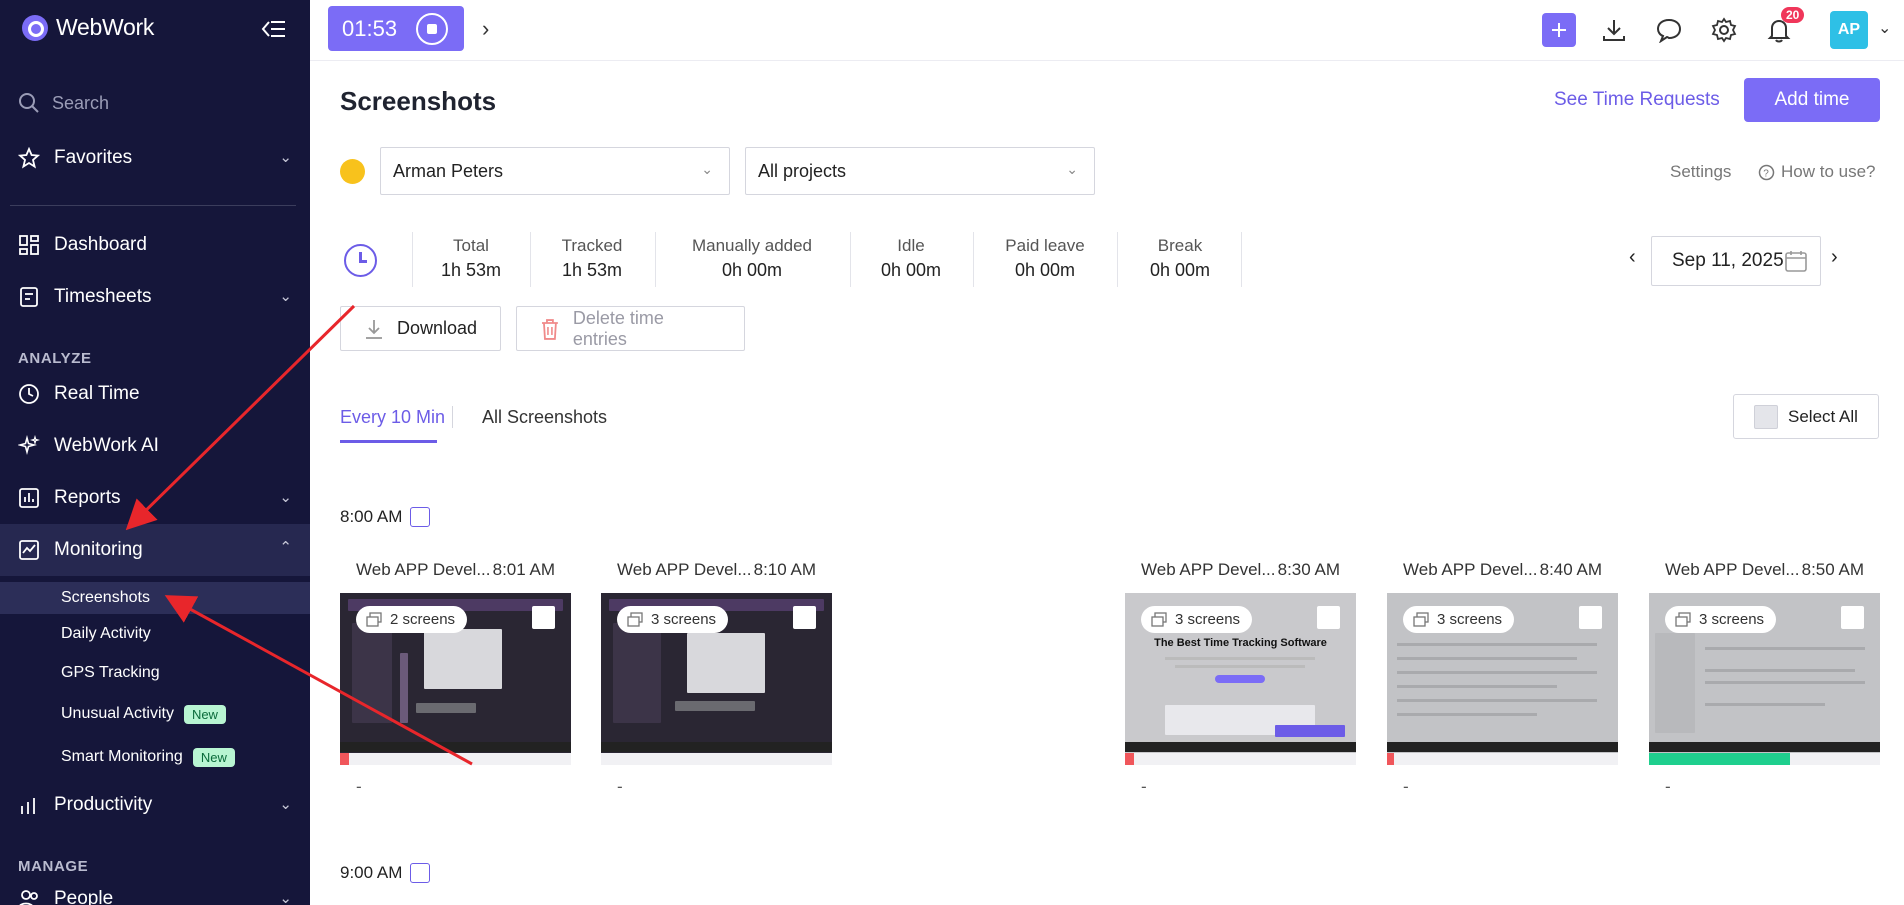  Describe the element at coordinates (485, 29) in the screenshot. I see `chevron-right-icon: ›` at that location.